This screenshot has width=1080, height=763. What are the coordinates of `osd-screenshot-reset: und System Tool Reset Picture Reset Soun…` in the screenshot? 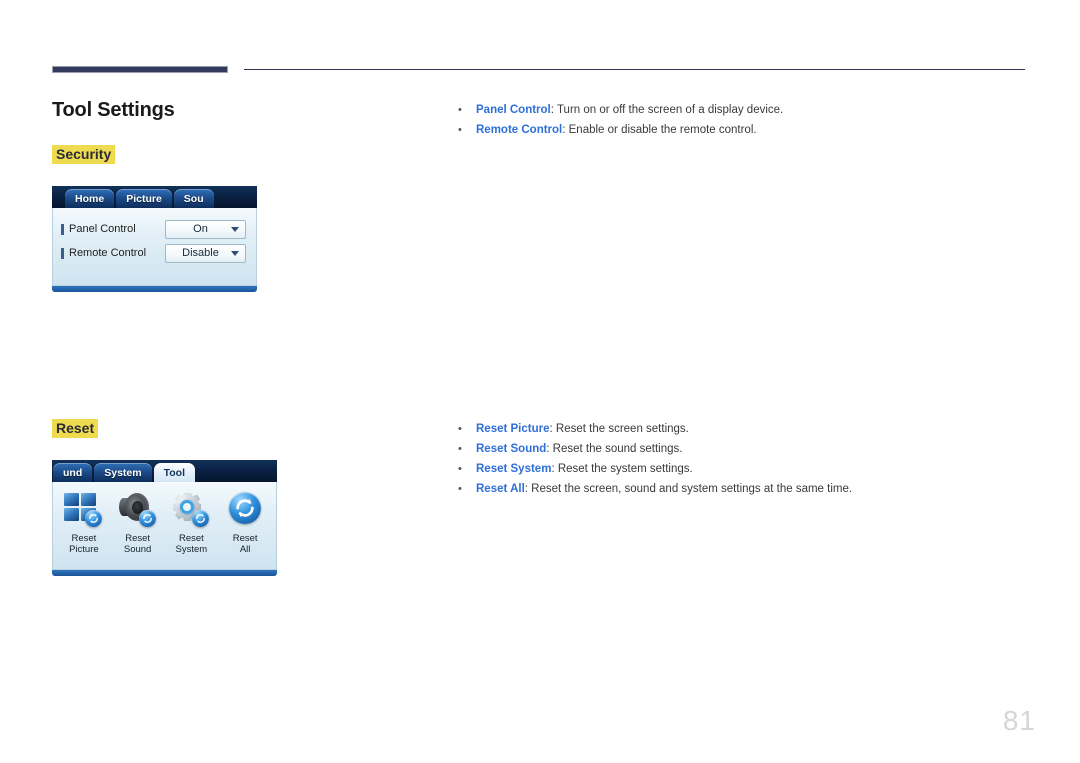 It's located at (164, 518).